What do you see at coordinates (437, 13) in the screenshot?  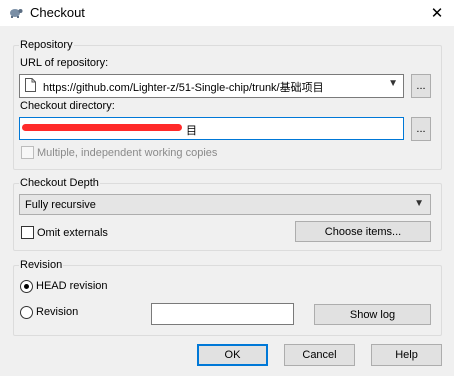 I see `close-icon: ✕` at bounding box center [437, 13].